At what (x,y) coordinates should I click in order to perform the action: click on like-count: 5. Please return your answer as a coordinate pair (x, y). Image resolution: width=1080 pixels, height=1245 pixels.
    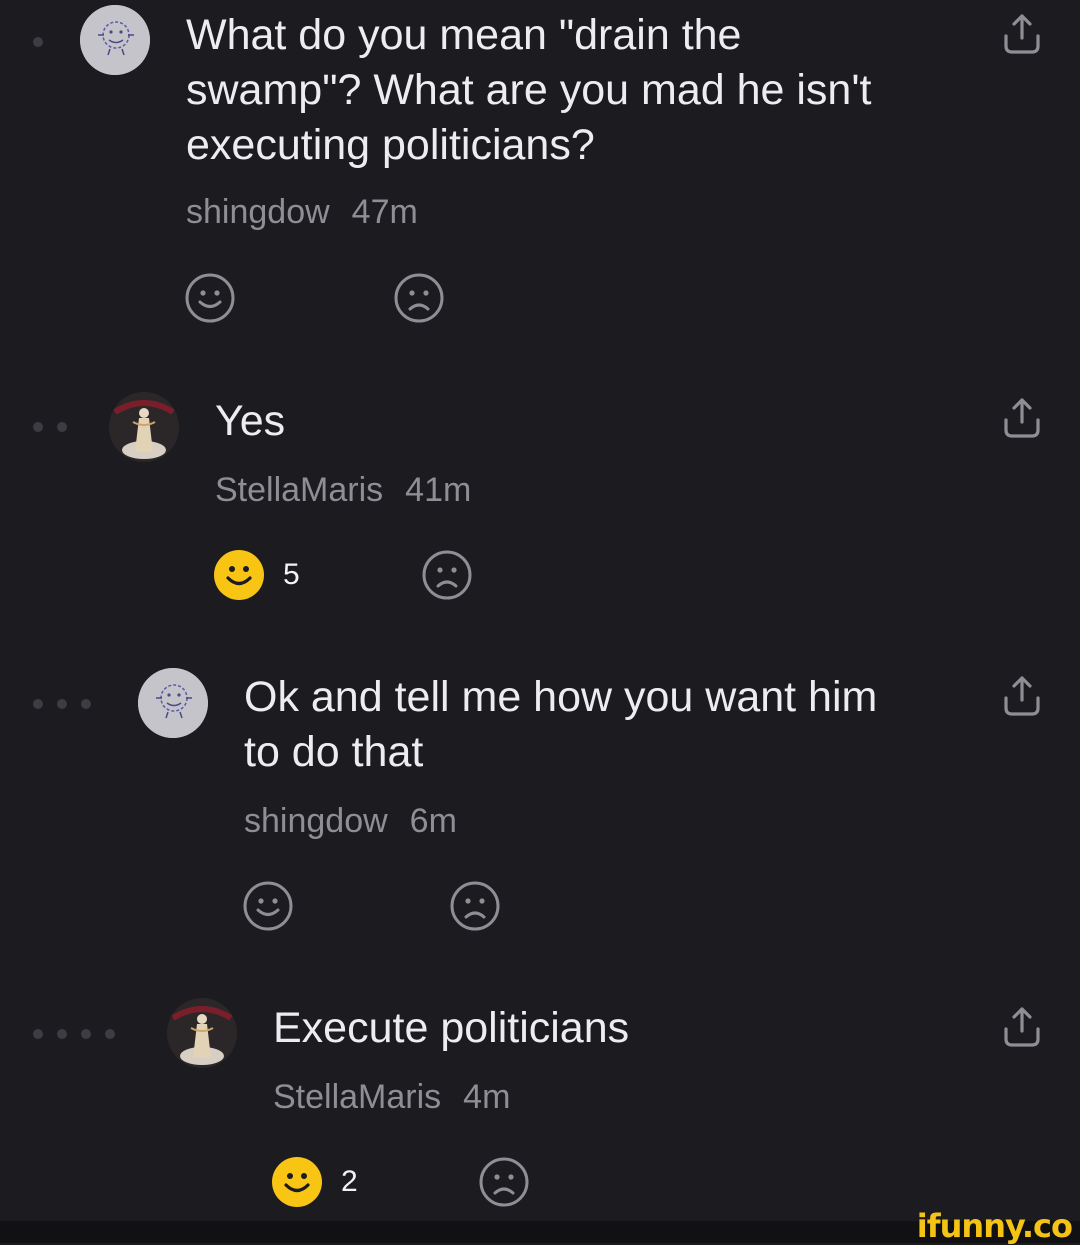
    Looking at the image, I should click on (291, 574).